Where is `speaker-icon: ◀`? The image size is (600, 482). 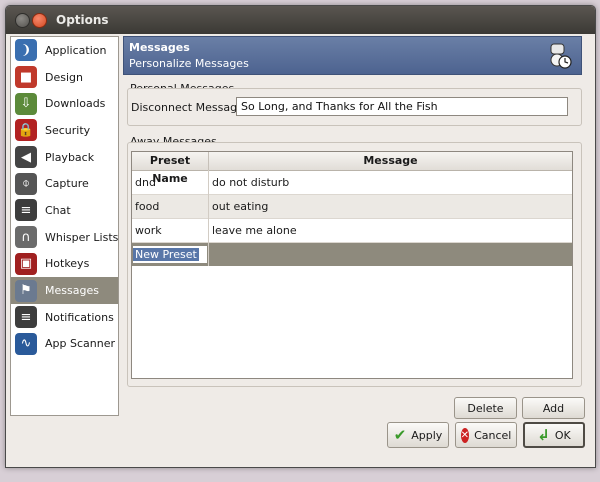
speaker-icon: ◀ is located at coordinates (26, 157).